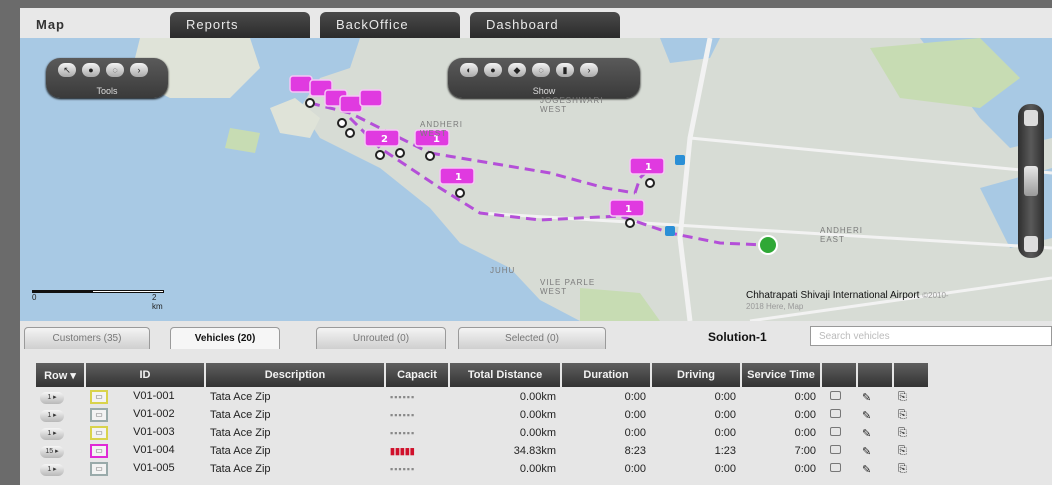 The width and height of the screenshot is (1052, 485). What do you see at coordinates (67, 70) in the screenshot?
I see `select-tool-icon: ↖` at bounding box center [67, 70].